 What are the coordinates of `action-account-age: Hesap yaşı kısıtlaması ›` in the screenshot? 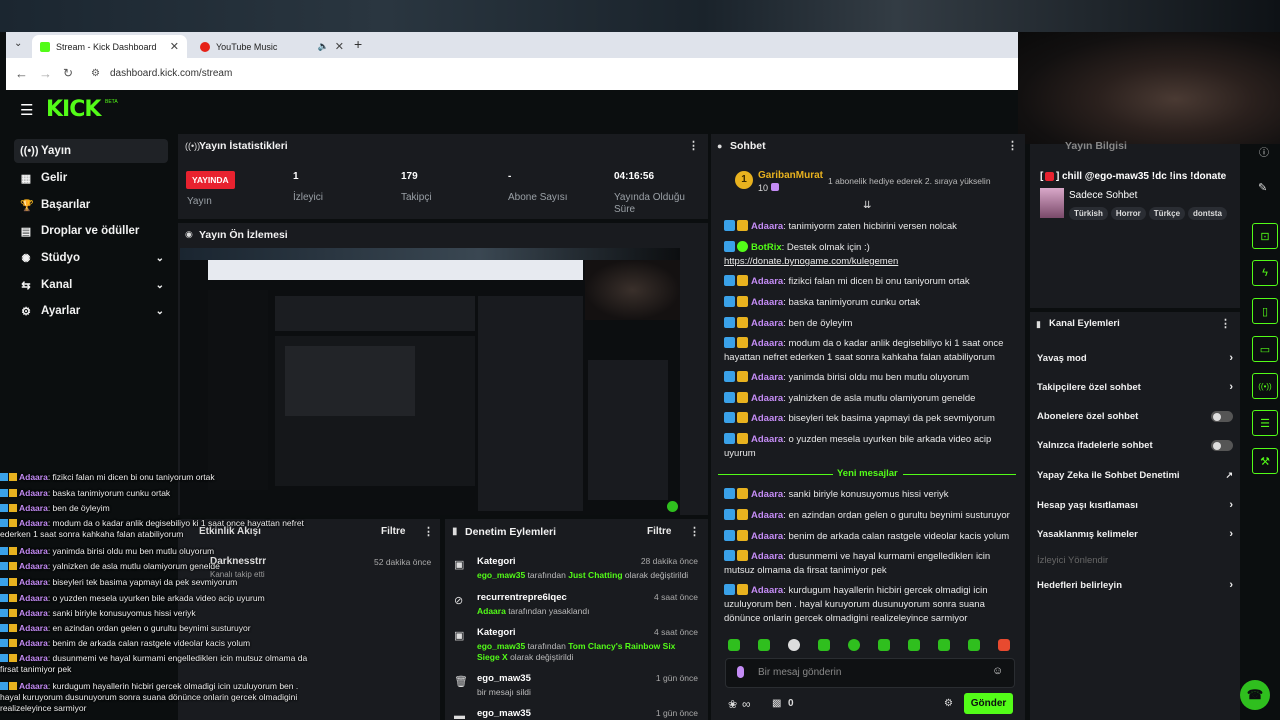 It's located at (1135, 505).